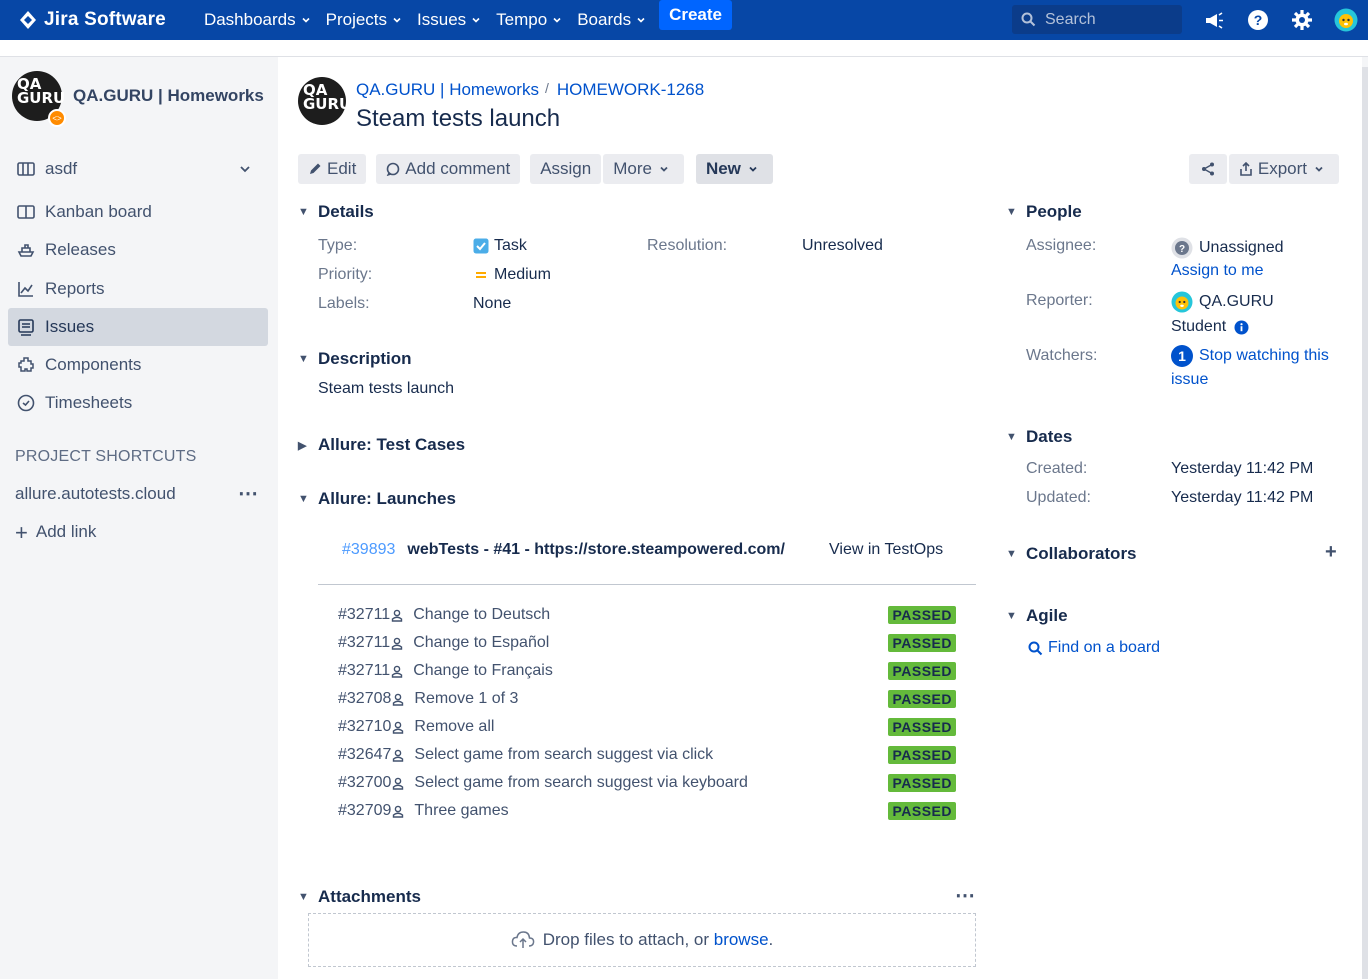  I want to click on sidebar-item-timesheets: Timesheets, so click(138, 403).